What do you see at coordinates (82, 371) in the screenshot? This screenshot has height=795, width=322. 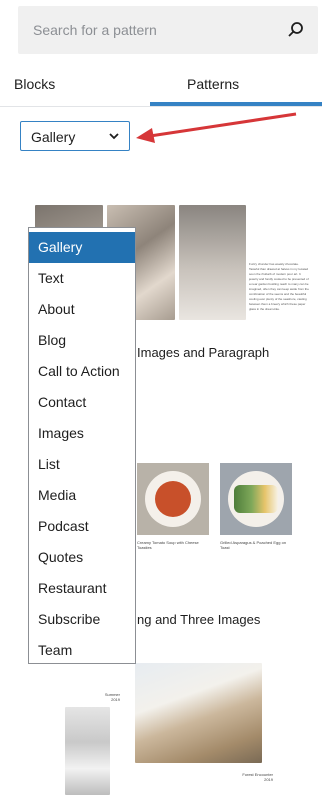 I see `dropdown-option-call-to-action: Call to Action` at bounding box center [82, 371].